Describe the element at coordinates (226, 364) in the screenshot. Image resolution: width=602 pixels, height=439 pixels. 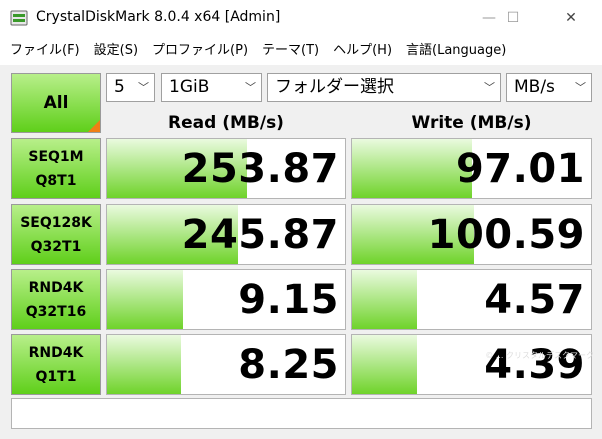
I see `read-result-cell: 8.25` at that location.